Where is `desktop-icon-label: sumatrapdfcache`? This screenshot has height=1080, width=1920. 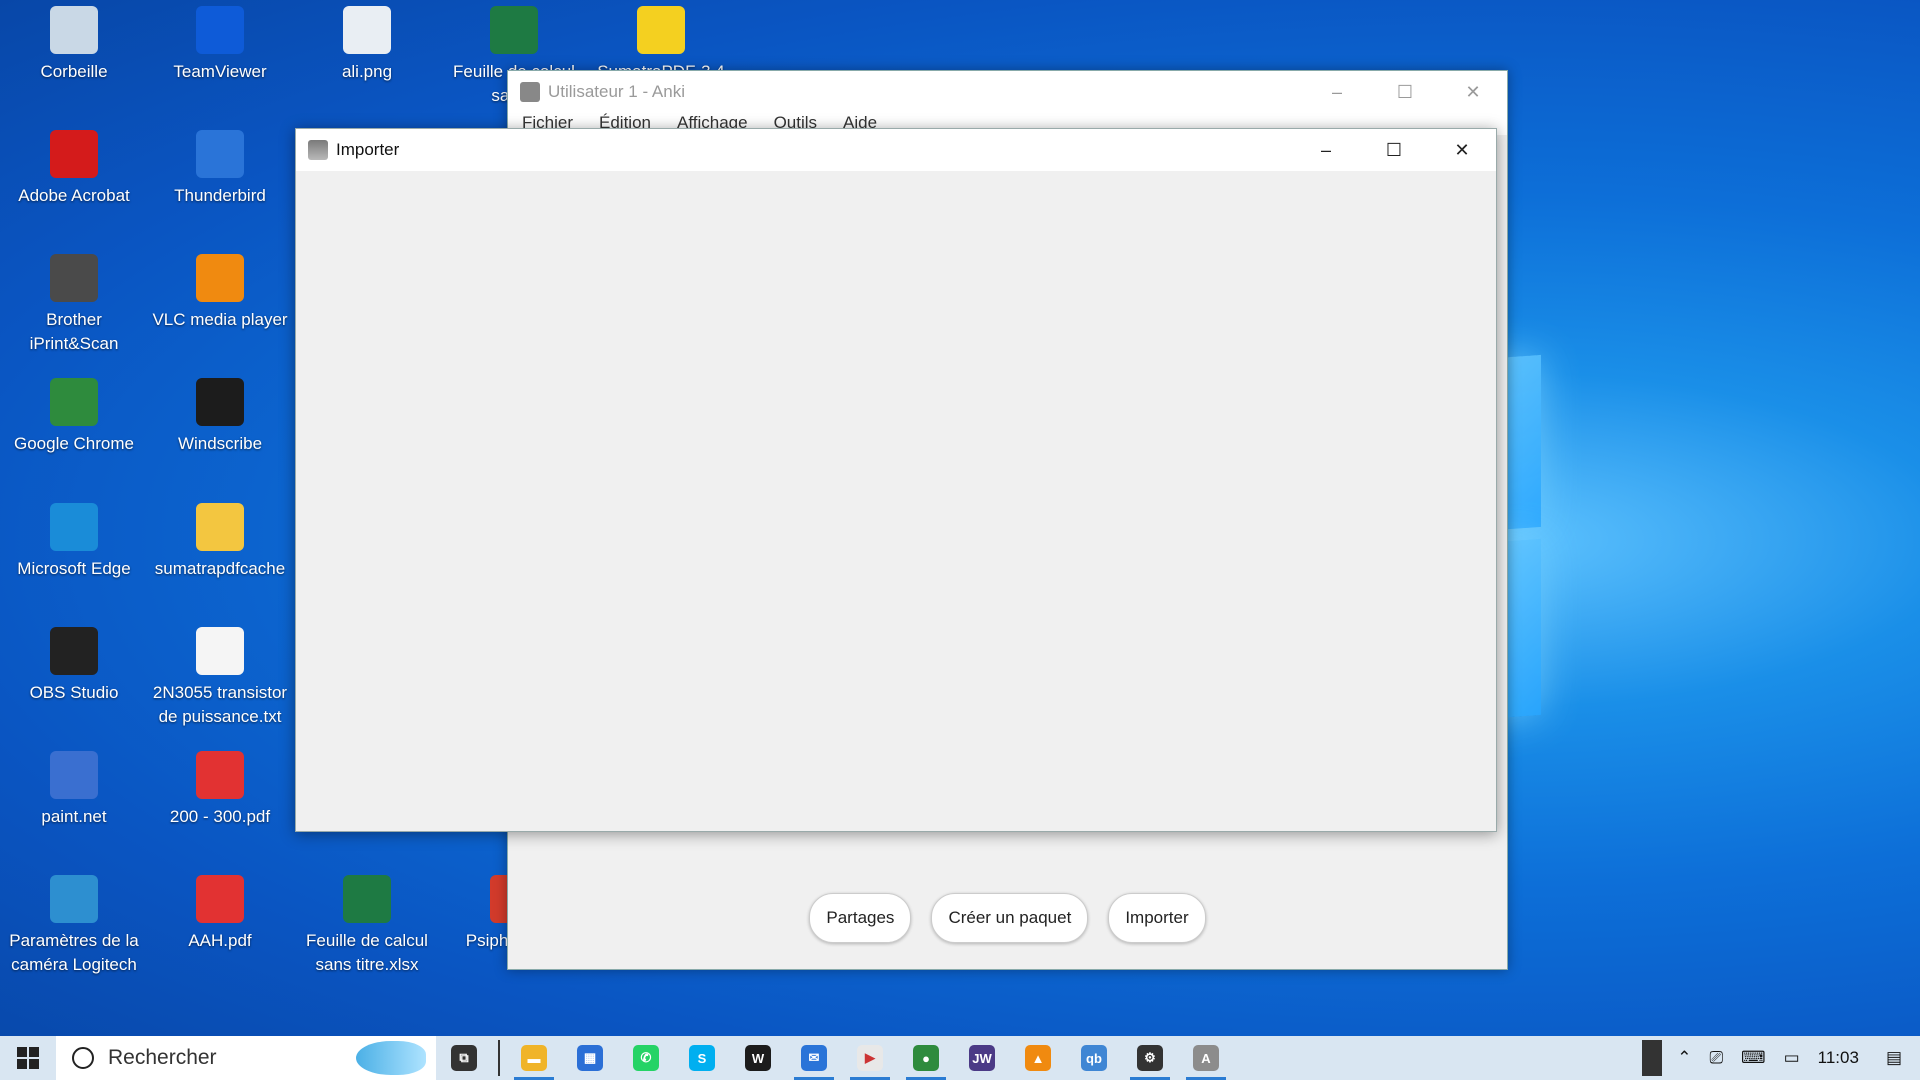
desktop-icon-label: sumatrapdfcache is located at coordinates (220, 568).